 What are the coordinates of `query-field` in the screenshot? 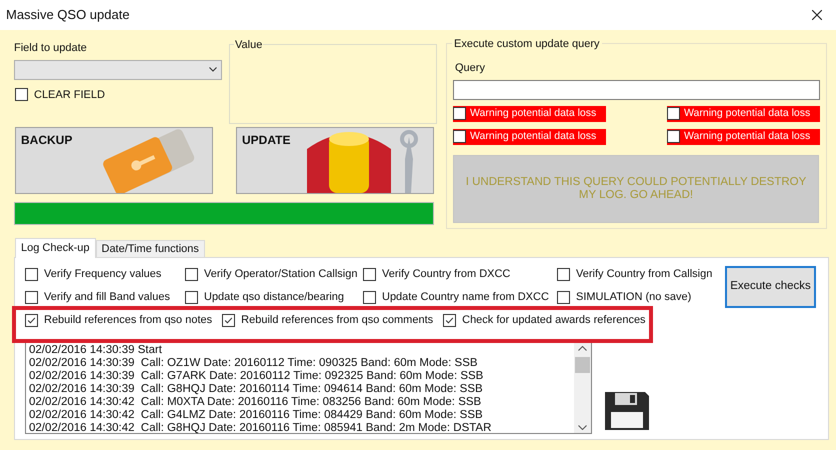 It's located at (636, 90).